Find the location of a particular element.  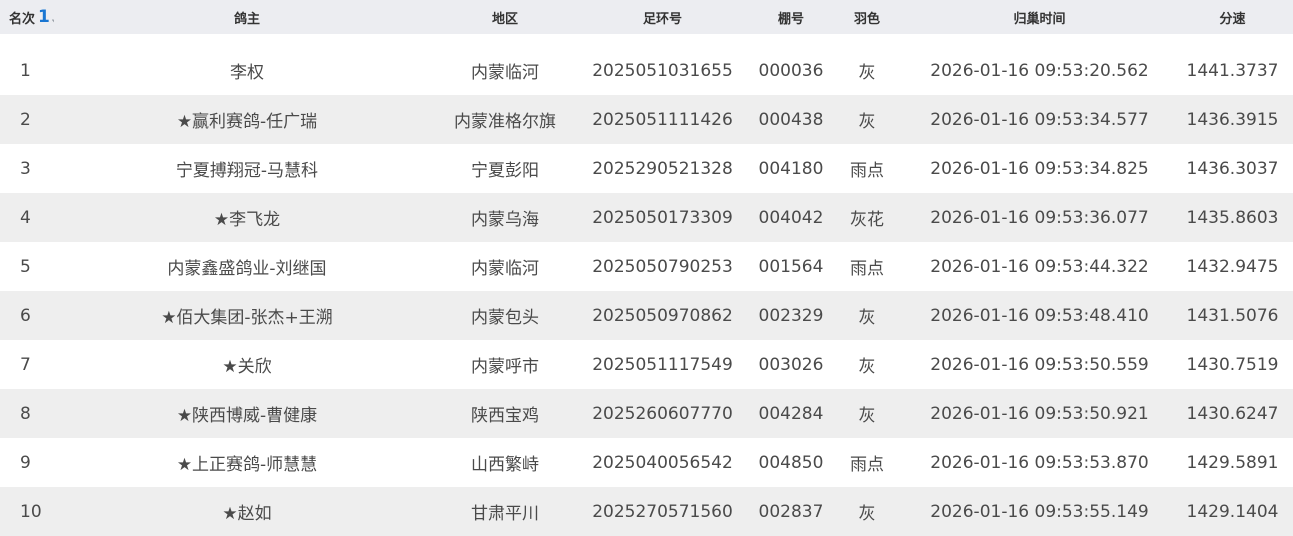

shed-cell: 001564 is located at coordinates (791, 266).